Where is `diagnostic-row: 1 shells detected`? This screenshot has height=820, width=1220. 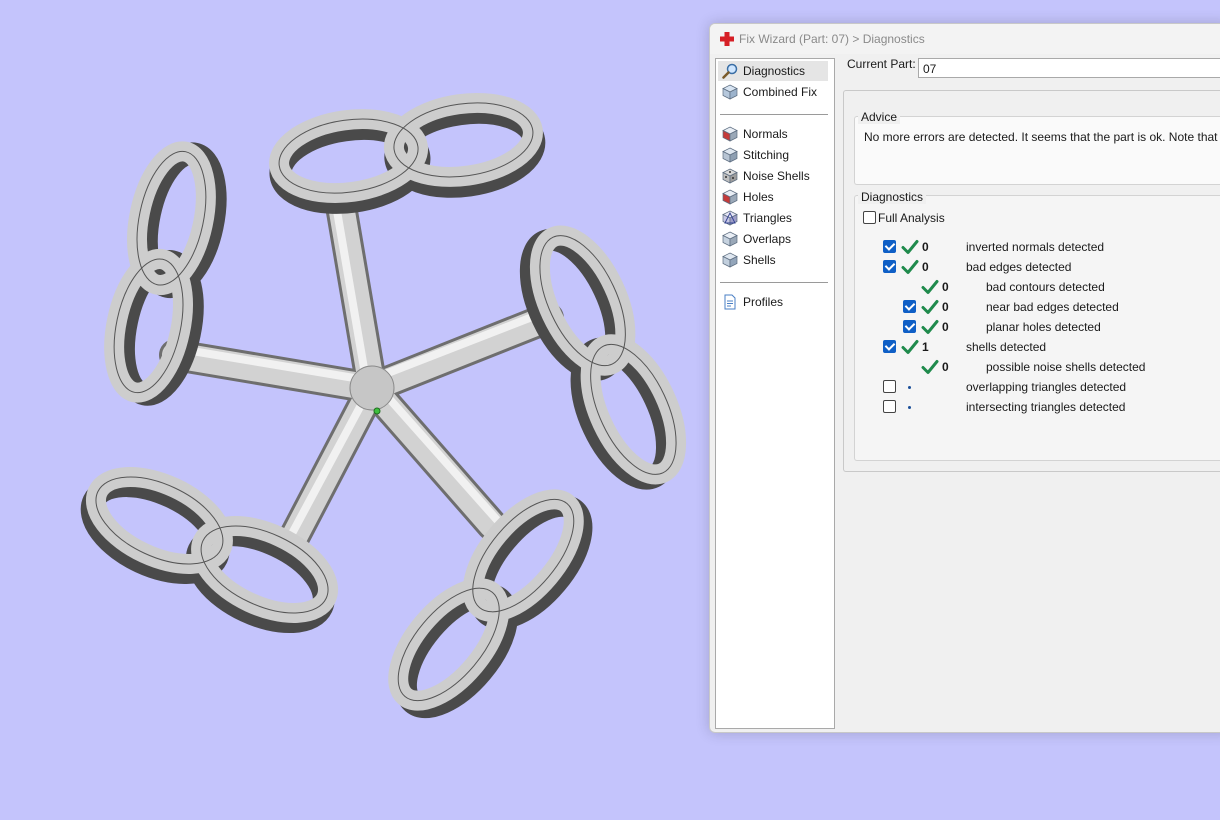
diagnostic-row: 1 shells detected is located at coordinates (965, 349).